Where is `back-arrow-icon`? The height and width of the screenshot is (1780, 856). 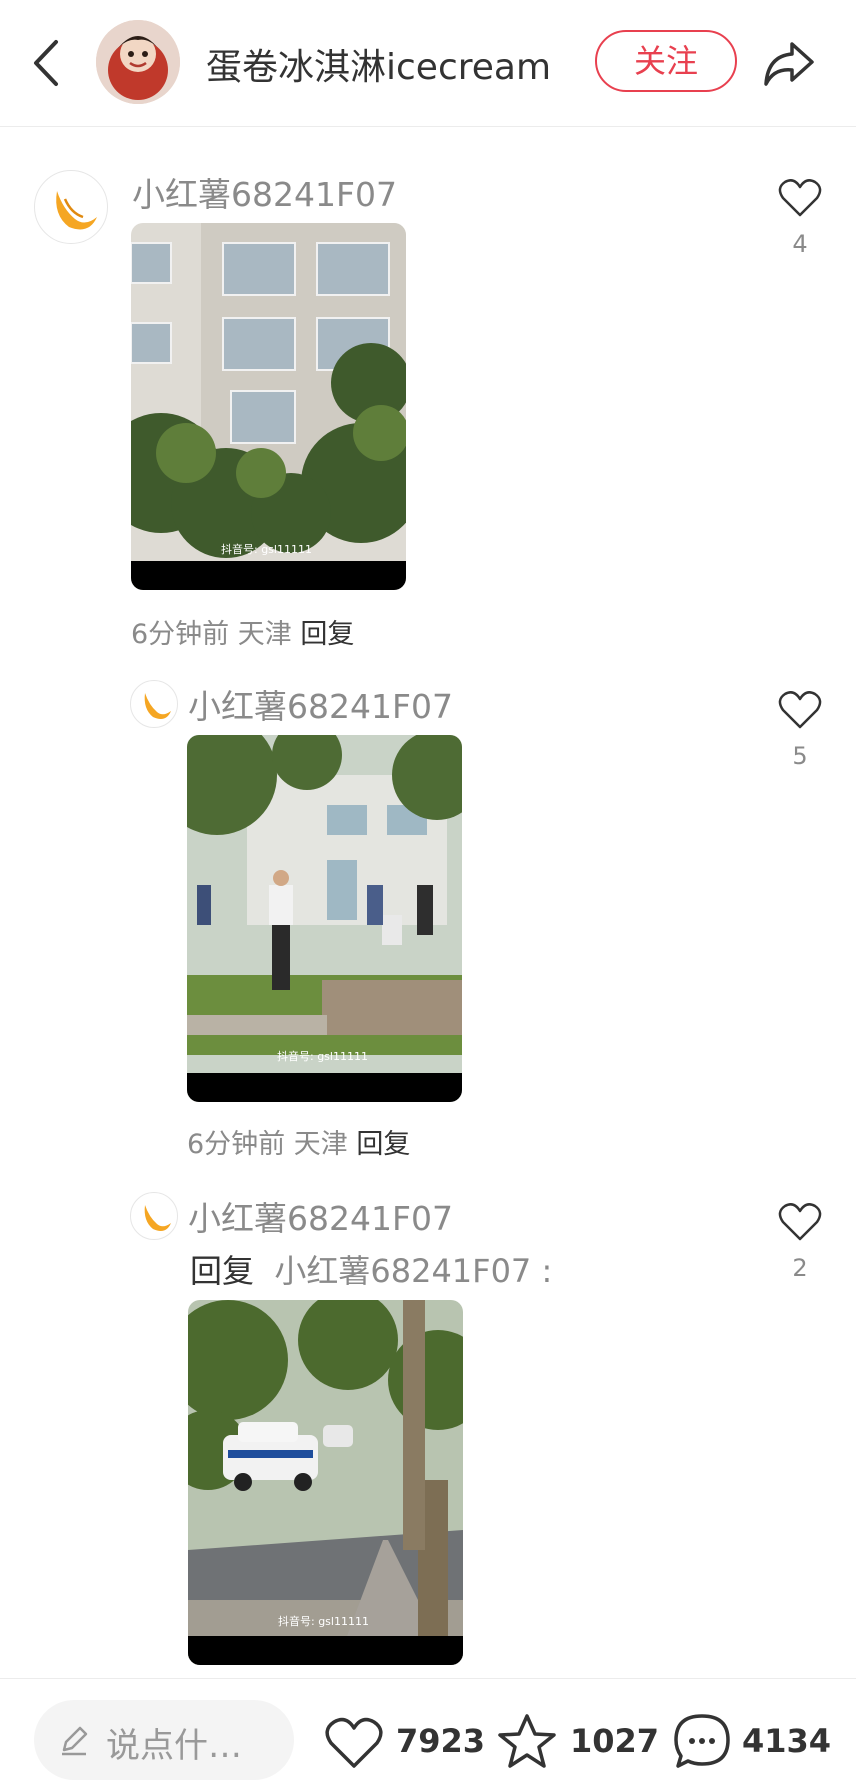 back-arrow-icon is located at coordinates (48, 63).